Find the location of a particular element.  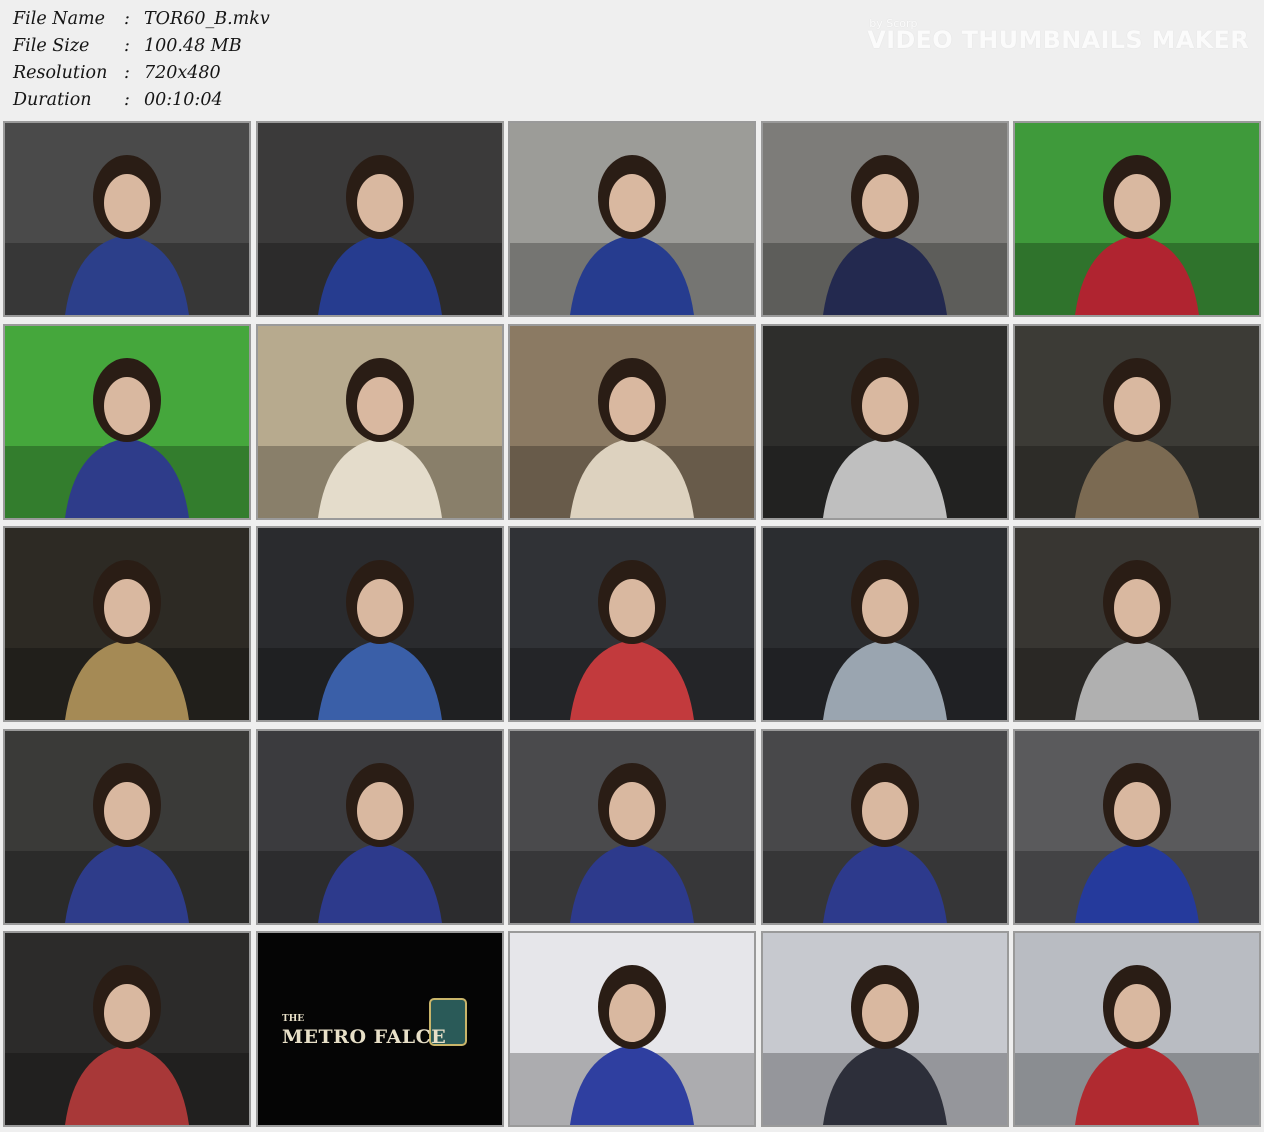

info-label: File Name is located at coordinates (59, 19).